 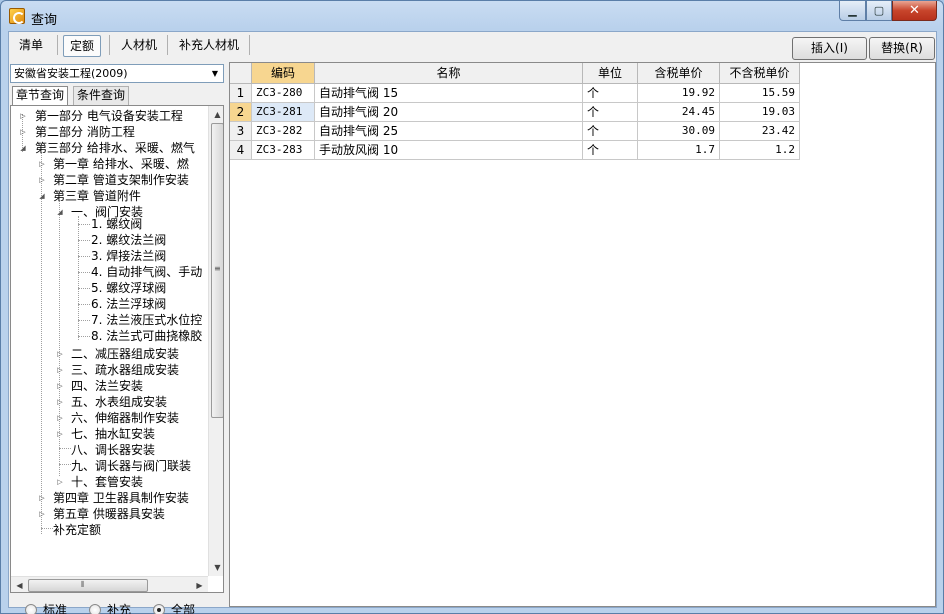 I want to click on cell-code: ZC3-280, so click(x=283, y=93).